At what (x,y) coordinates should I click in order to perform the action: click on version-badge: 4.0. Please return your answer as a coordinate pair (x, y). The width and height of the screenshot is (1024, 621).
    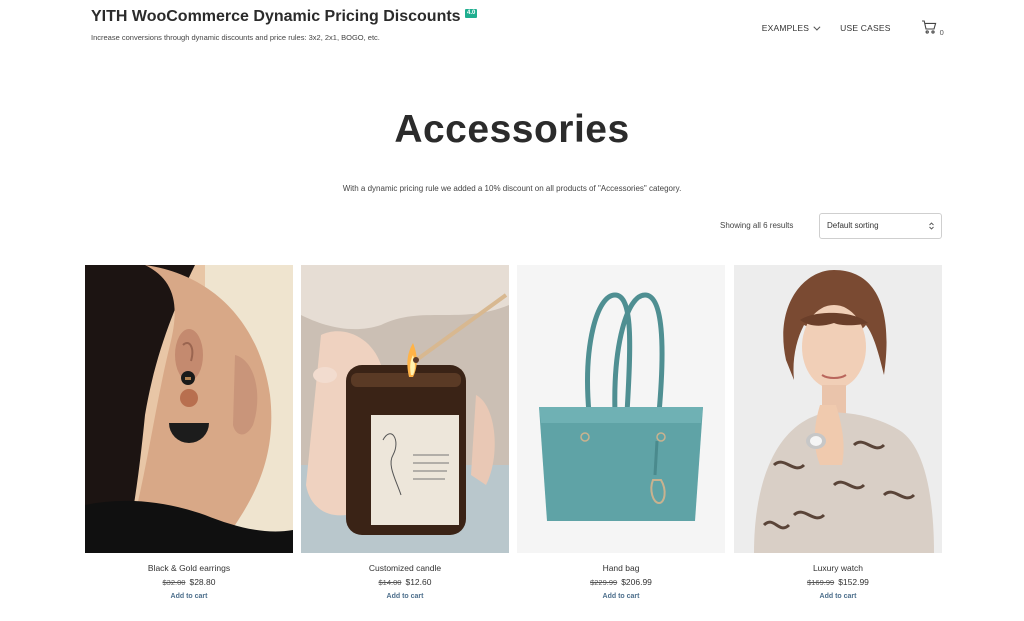
    Looking at the image, I should click on (471, 13).